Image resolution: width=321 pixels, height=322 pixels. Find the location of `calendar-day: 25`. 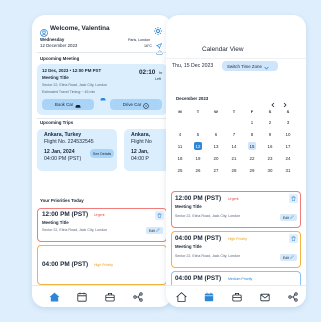

calendar-day: 25 is located at coordinates (180, 170).